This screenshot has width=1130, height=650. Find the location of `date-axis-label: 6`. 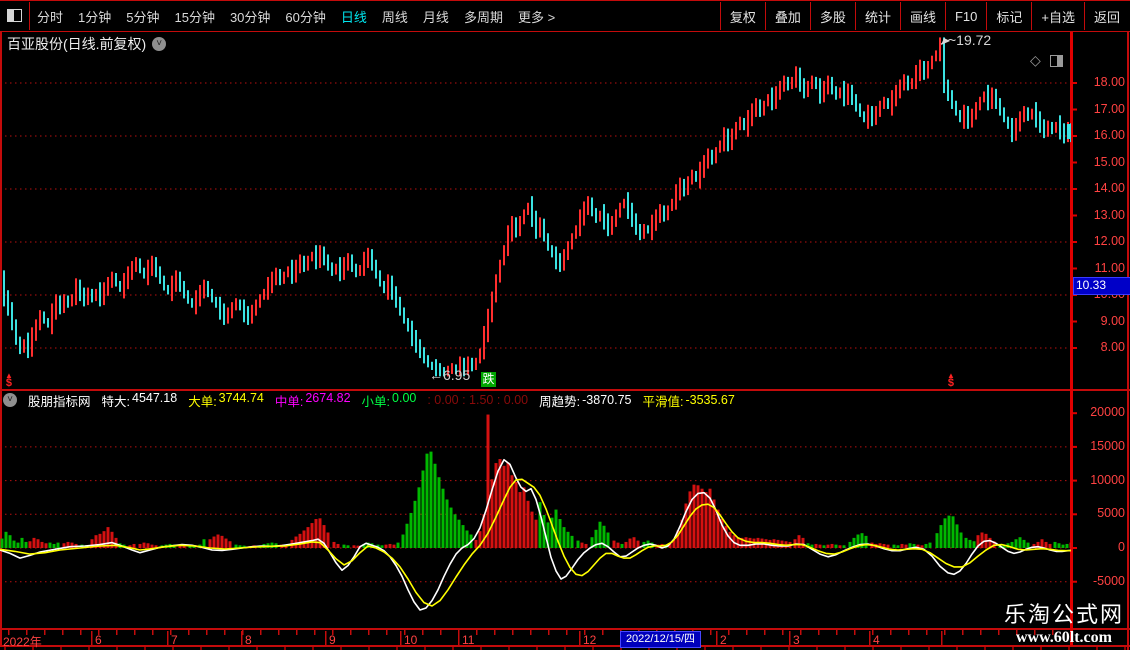

date-axis-label: 6 is located at coordinates (98, 640).